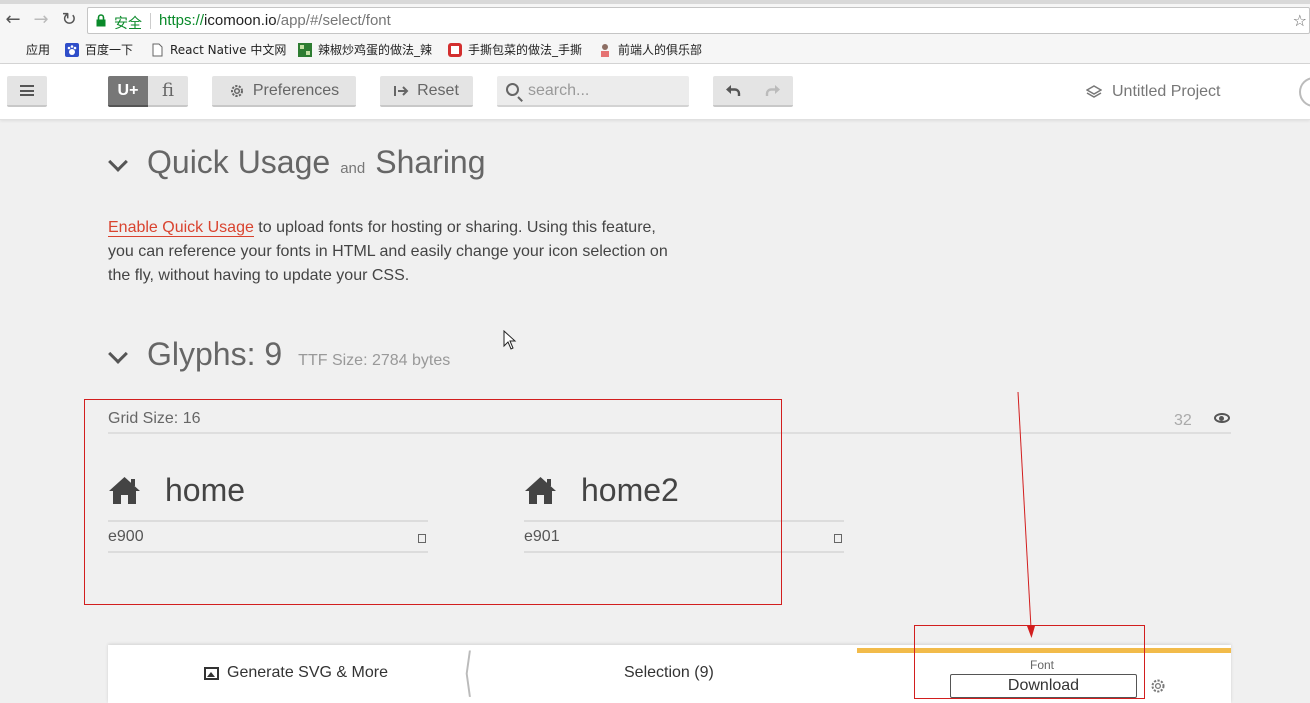 This screenshot has height=703, width=1310. I want to click on mouse-cursor-icon, so click(510, 340).